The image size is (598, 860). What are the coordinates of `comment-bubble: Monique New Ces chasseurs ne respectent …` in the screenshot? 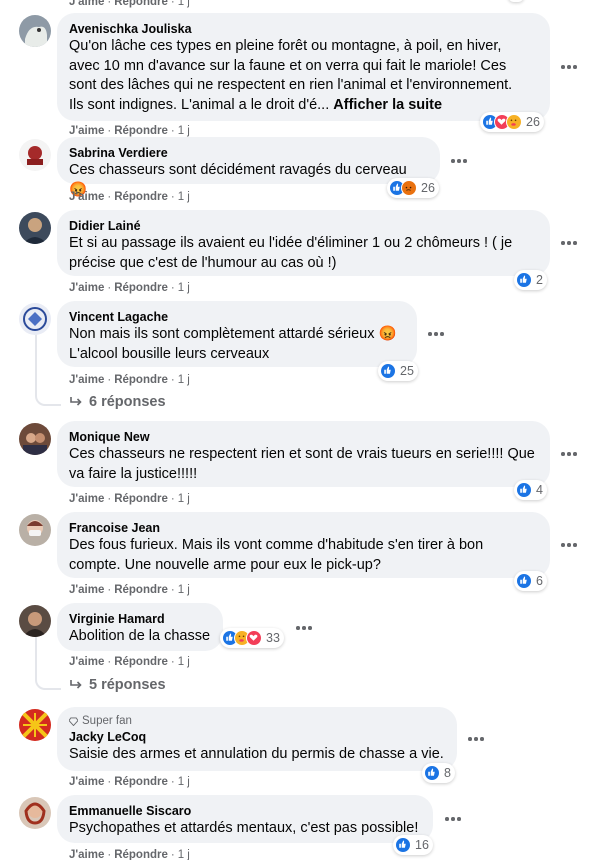 It's located at (303, 454).